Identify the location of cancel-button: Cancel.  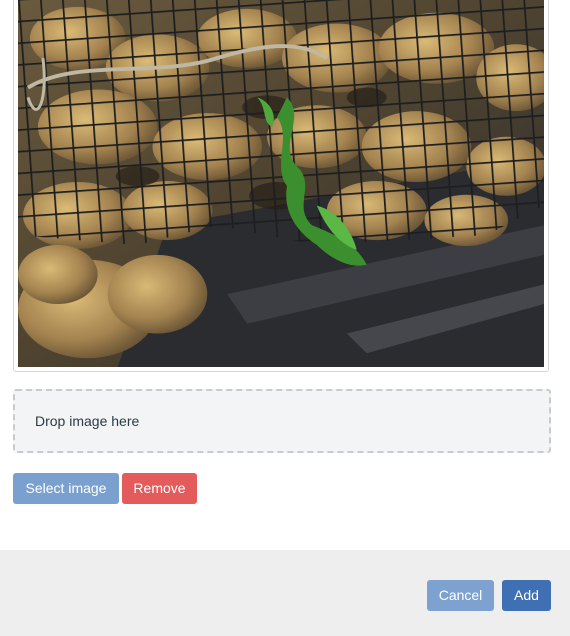
(460, 595).